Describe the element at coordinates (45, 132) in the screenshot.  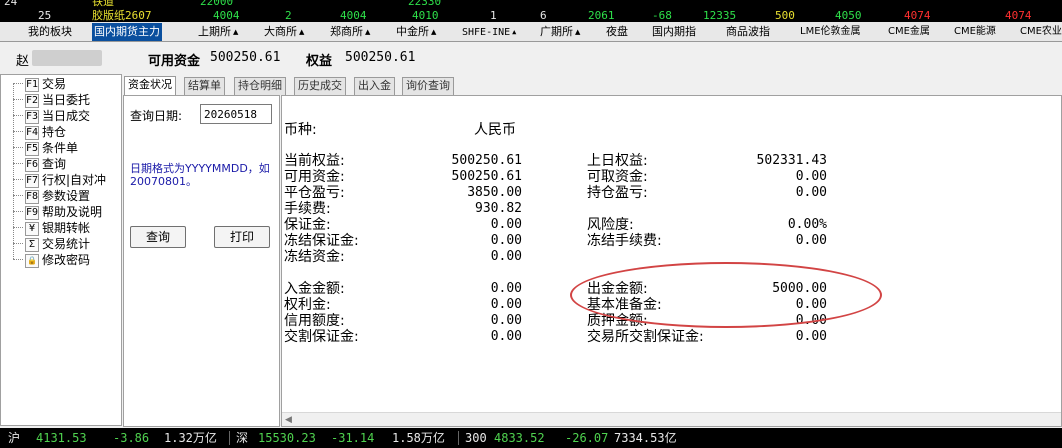
I see `menu-item-positions: F4 持仓` at that location.